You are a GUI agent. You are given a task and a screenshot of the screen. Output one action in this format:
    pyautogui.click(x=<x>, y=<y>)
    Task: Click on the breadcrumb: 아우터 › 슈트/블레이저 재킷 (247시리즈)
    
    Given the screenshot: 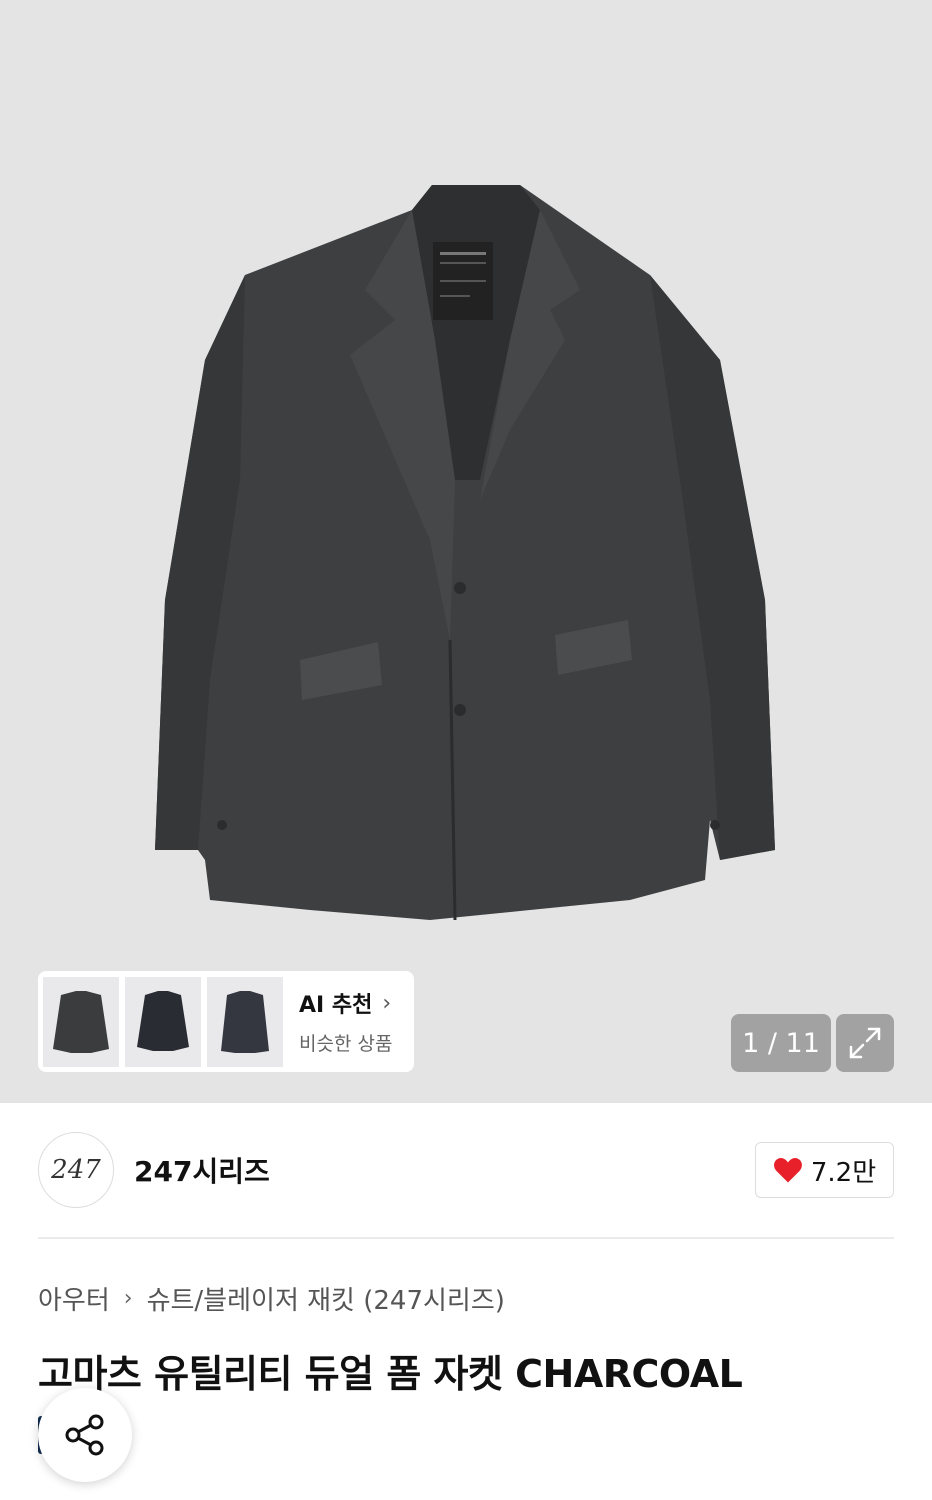 What is the action you would take?
    pyautogui.click(x=271, y=1298)
    